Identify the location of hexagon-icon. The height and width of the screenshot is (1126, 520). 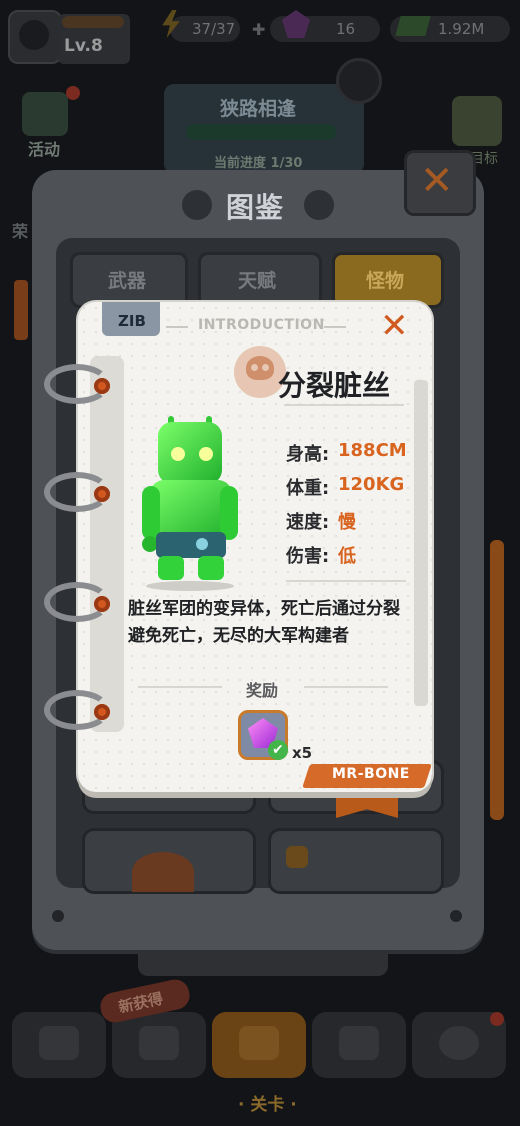
(359, 1043).